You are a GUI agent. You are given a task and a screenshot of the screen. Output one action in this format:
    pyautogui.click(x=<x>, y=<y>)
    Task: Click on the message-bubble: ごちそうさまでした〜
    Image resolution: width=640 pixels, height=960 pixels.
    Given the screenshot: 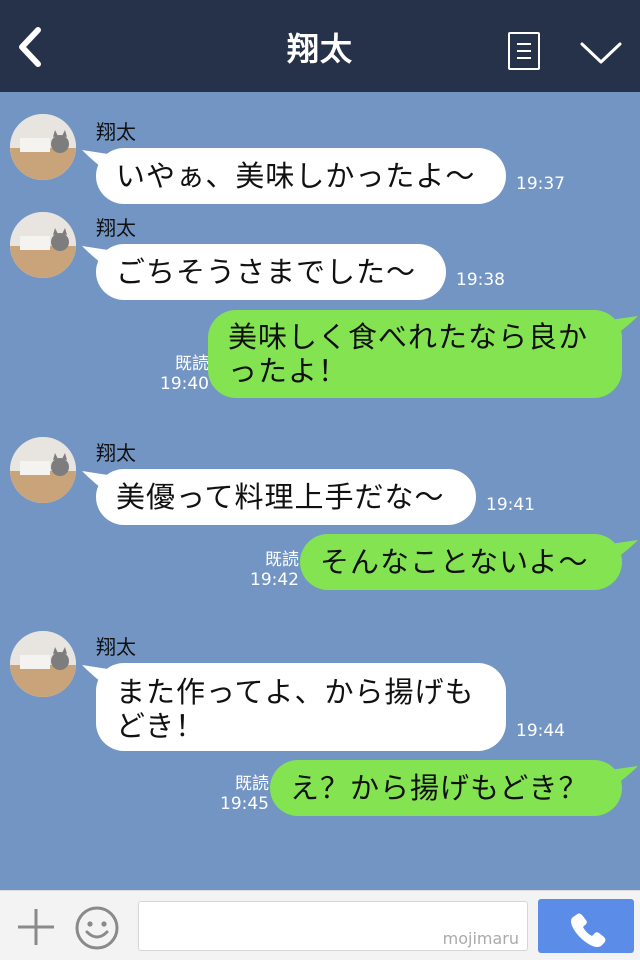 What is the action you would take?
    pyautogui.click(x=271, y=272)
    